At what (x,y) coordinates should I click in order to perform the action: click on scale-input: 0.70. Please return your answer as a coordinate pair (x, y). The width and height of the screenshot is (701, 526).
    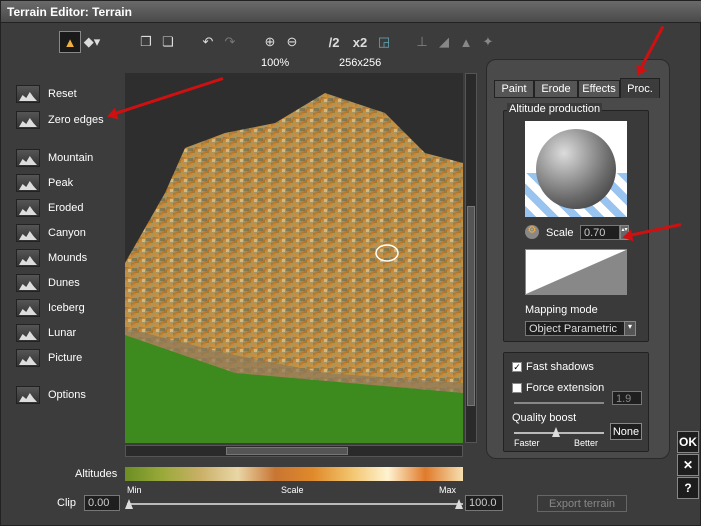
    Looking at the image, I should click on (600, 232).